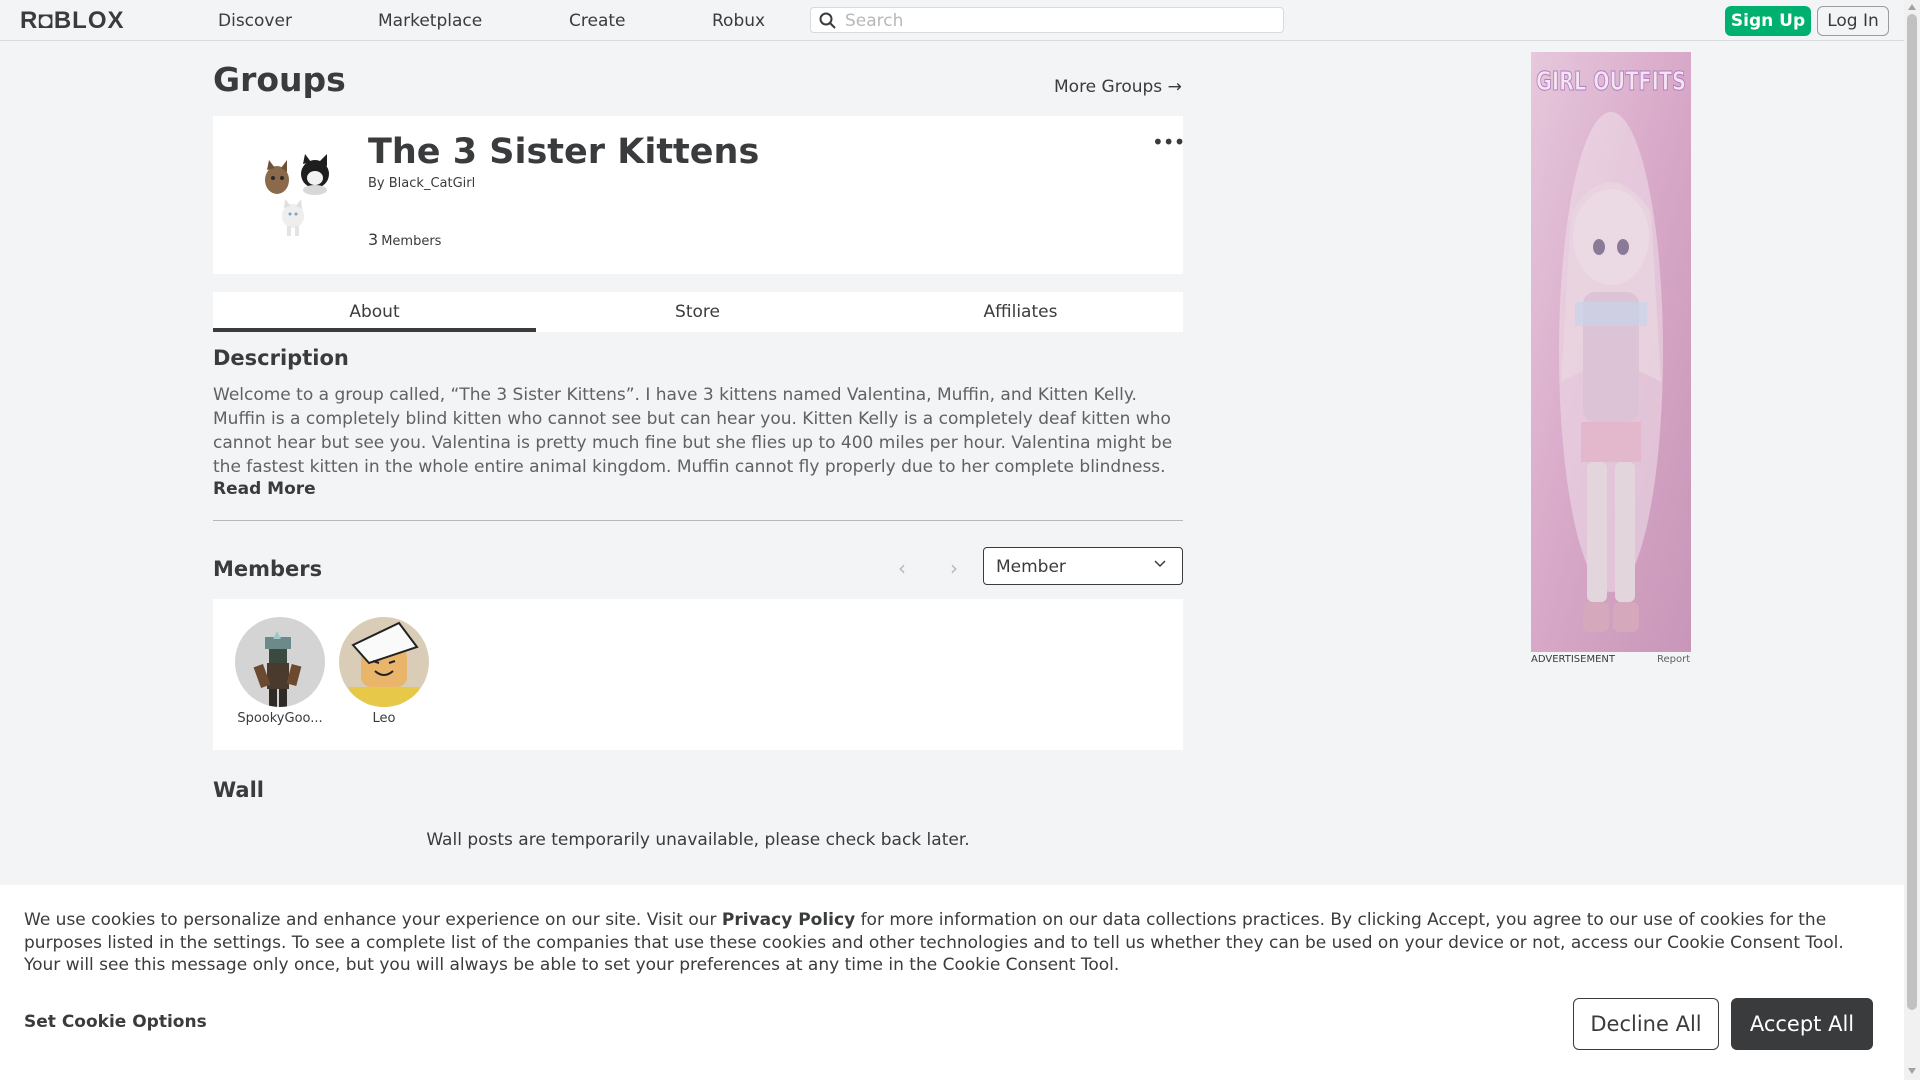 This screenshot has height=1080, width=1920. What do you see at coordinates (1611, 82) in the screenshot?
I see `ad-image-text: GIRL OUTFITS` at bounding box center [1611, 82].